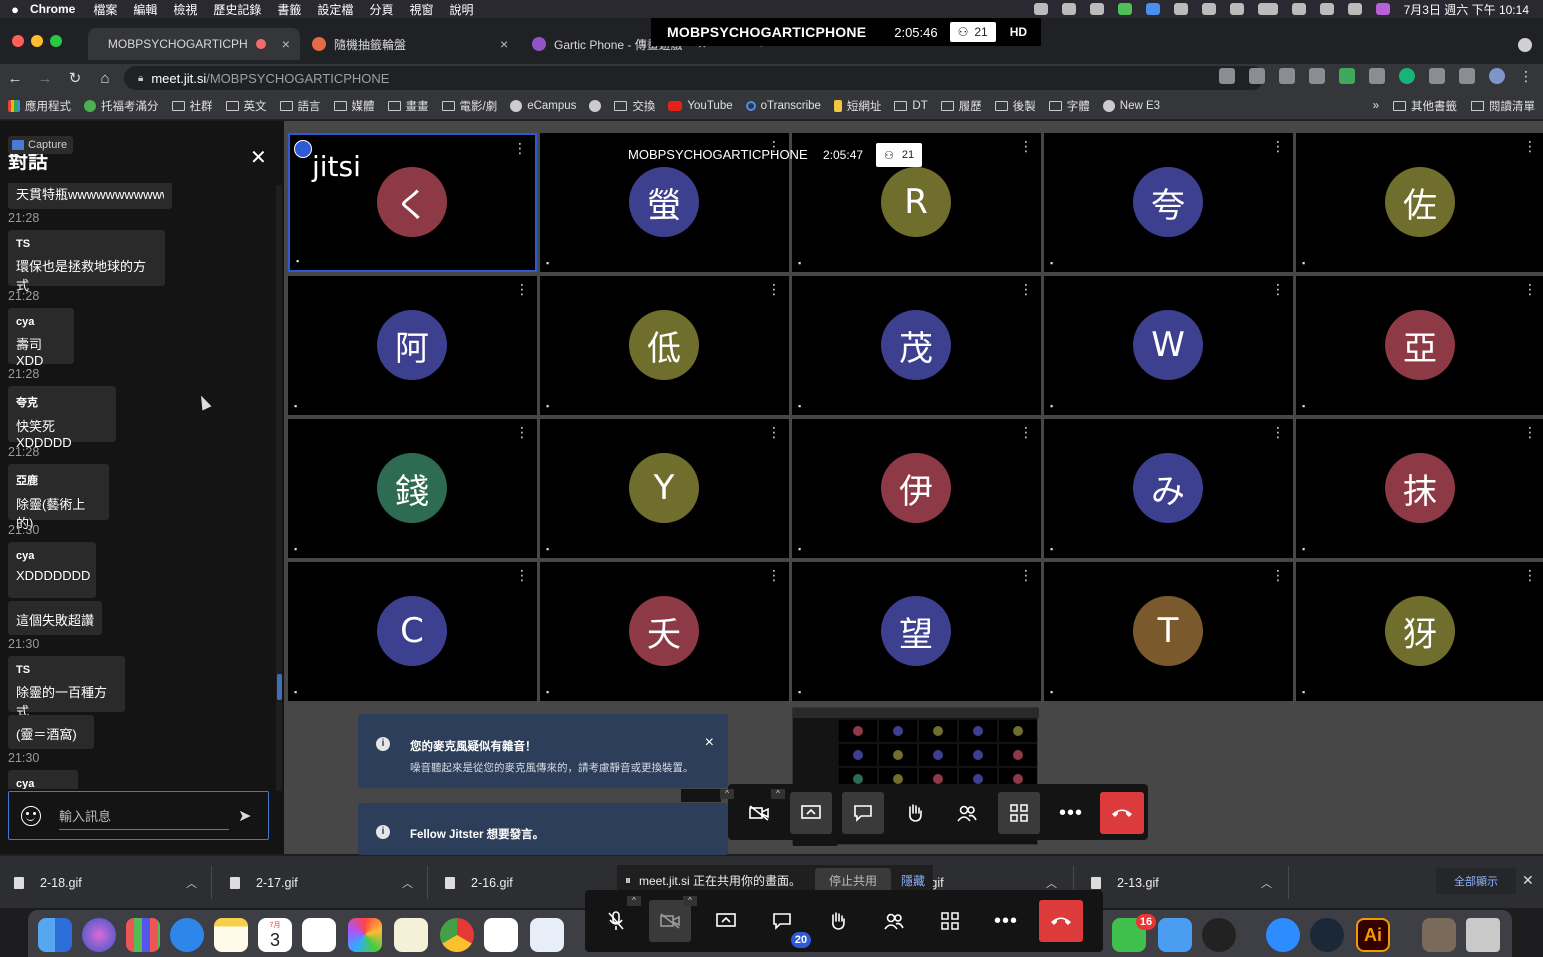 Image resolution: width=1543 pixels, height=957 pixels. I want to click on more-bookmarks-icon: », so click(1376, 106).